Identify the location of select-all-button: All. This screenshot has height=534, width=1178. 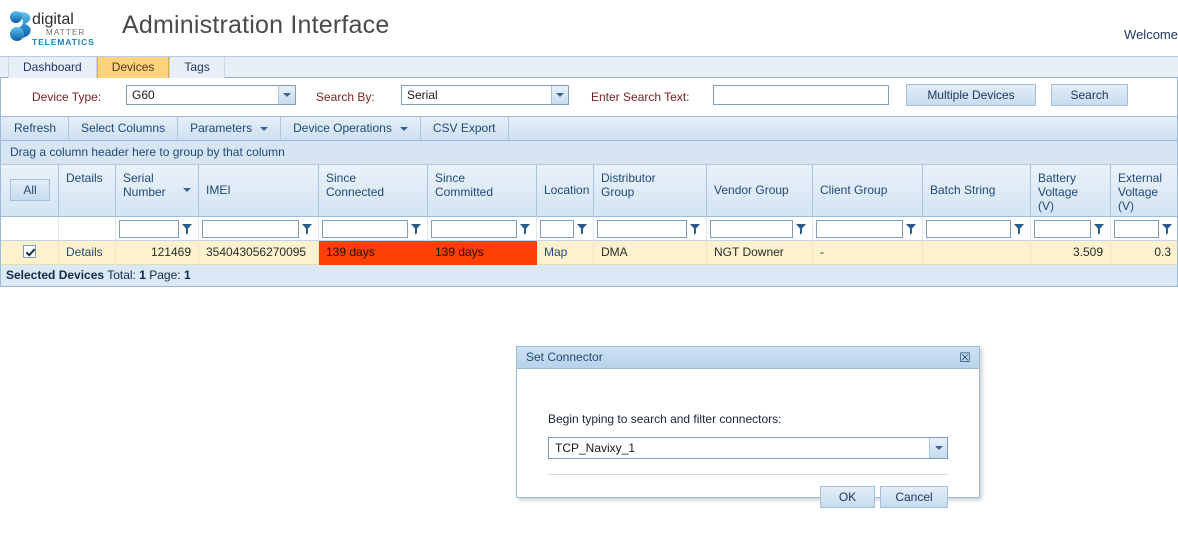
(30, 190).